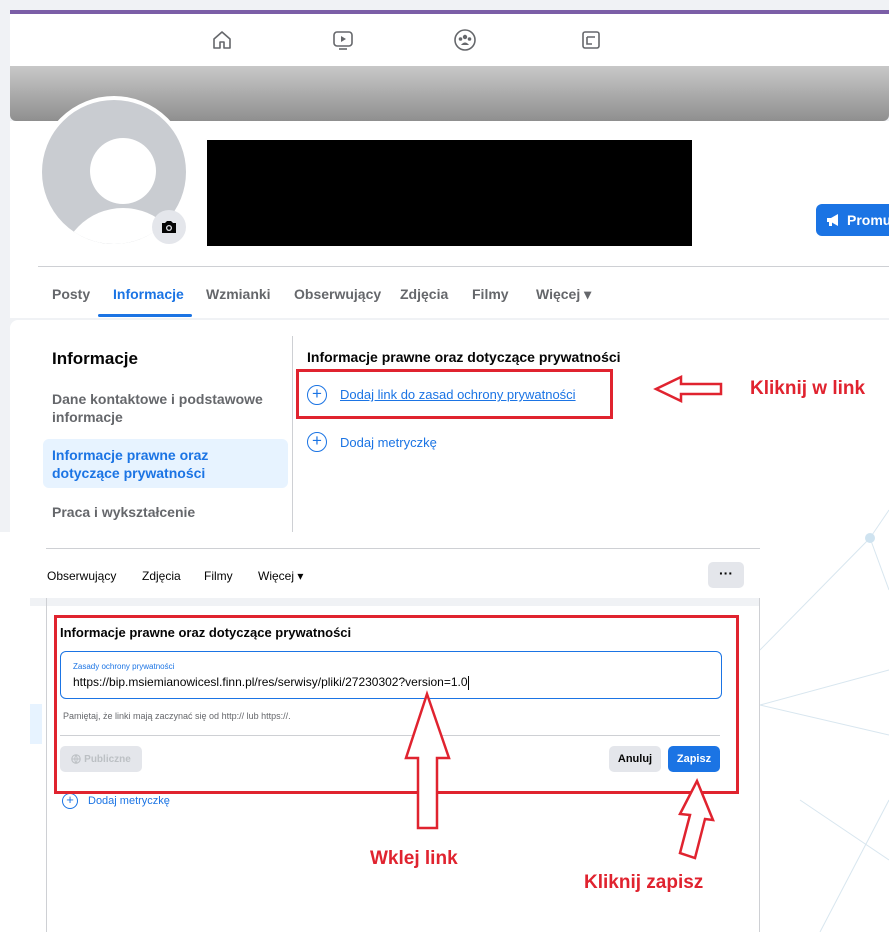 Image resolution: width=889 pixels, height=932 pixels. I want to click on tab-mentions: Wzmianki, so click(238, 294).